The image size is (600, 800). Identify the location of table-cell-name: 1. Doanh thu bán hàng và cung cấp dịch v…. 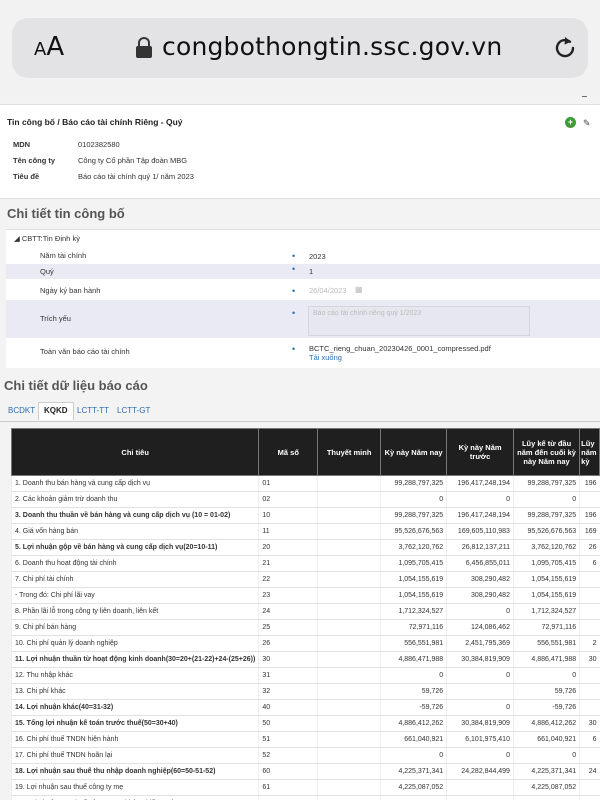
(134, 483).